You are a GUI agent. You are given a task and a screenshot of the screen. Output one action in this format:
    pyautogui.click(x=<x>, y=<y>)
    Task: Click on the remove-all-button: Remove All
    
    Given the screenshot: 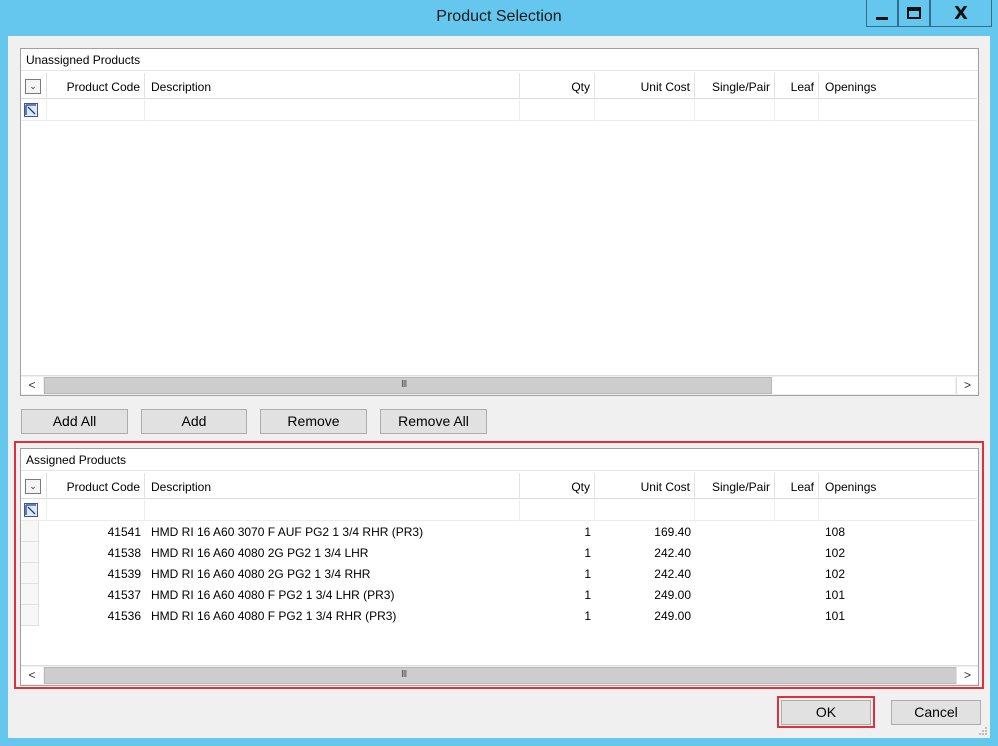 What is the action you would take?
    pyautogui.click(x=433, y=421)
    